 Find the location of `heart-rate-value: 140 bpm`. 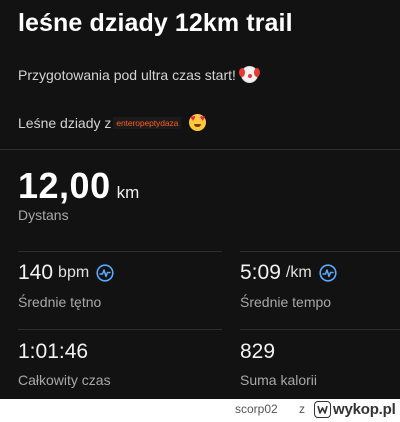

heart-rate-value: 140 bpm is located at coordinates (66, 273).